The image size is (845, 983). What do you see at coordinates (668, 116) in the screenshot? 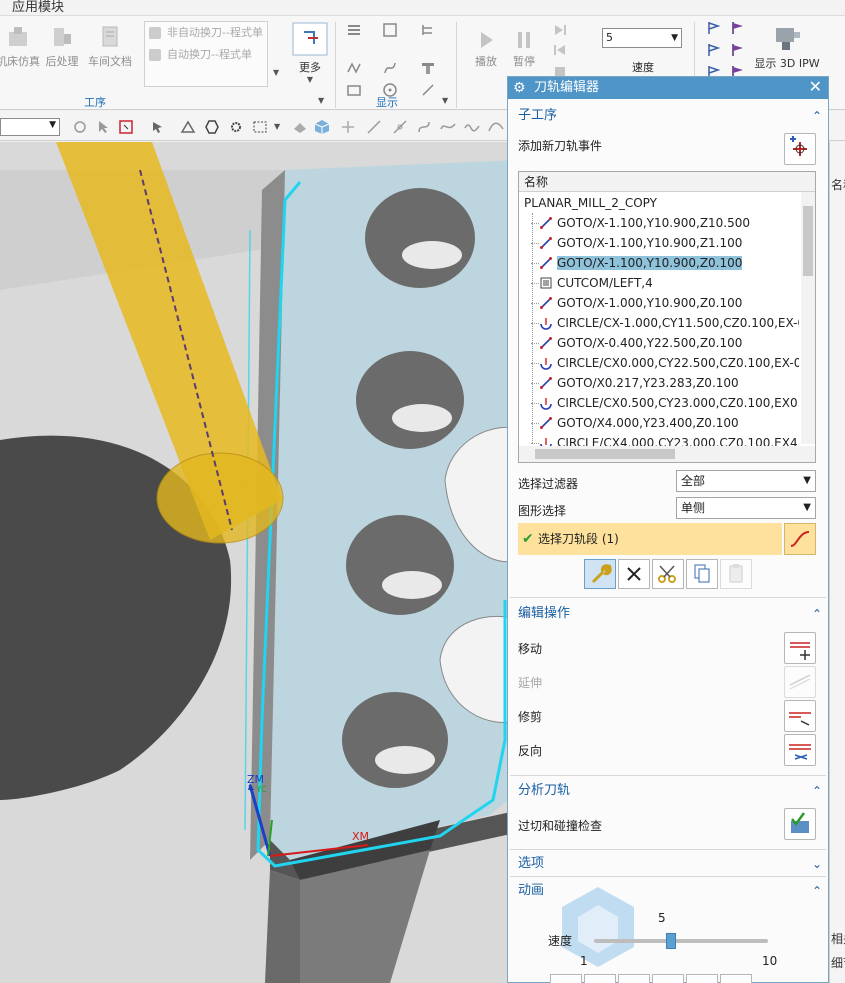
I see `section-sub-operation: 子工序 ⌃` at bounding box center [668, 116].